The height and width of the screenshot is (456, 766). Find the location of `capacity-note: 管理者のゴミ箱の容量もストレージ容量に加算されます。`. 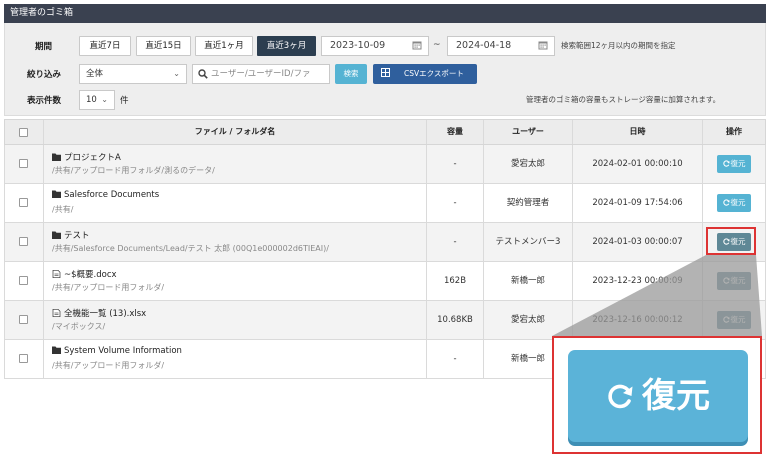

capacity-note: 管理者のゴミ箱の容量もストレージ容量に加算されます。 is located at coordinates (623, 99).